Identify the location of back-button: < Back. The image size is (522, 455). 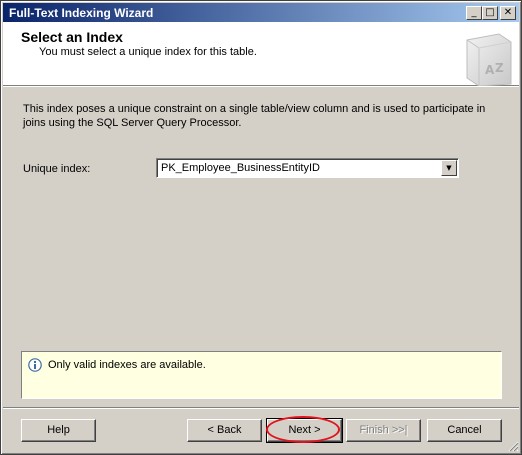
(224, 430).